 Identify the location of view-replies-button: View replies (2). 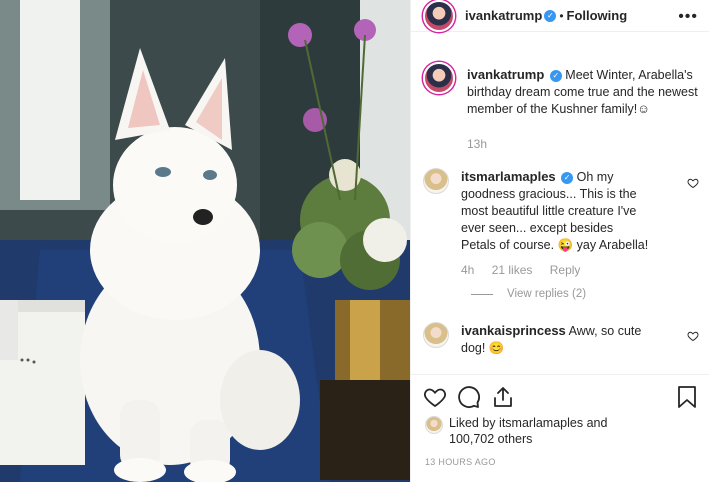
(528, 294).